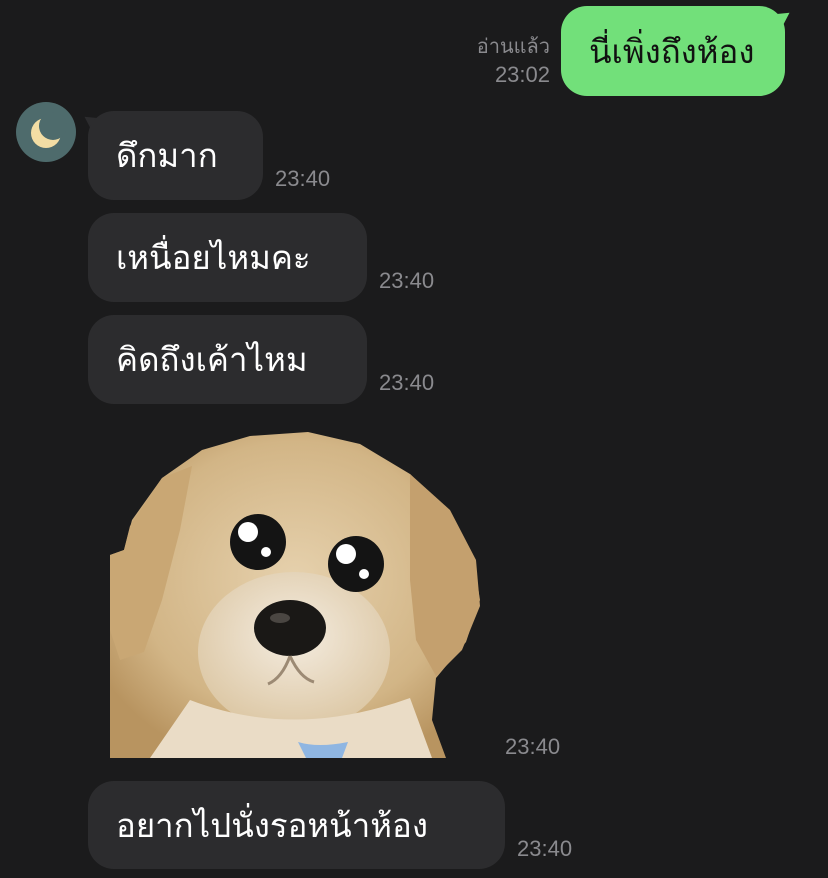 The height and width of the screenshot is (878, 828). Describe the element at coordinates (167, 155) in the screenshot. I see `incoming-message-text: ดึกมาก` at that location.